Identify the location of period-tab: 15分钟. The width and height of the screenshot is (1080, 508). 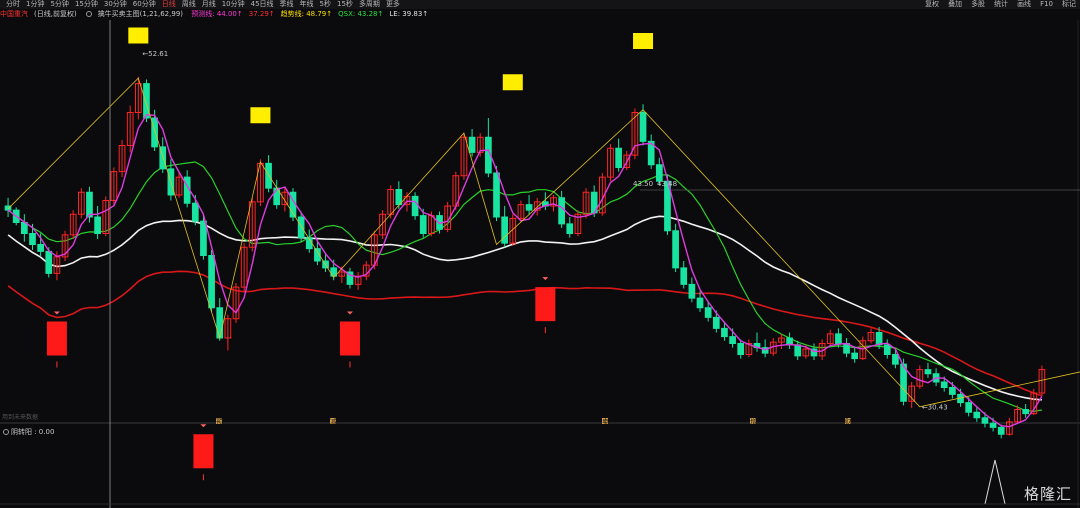
(86, 4).